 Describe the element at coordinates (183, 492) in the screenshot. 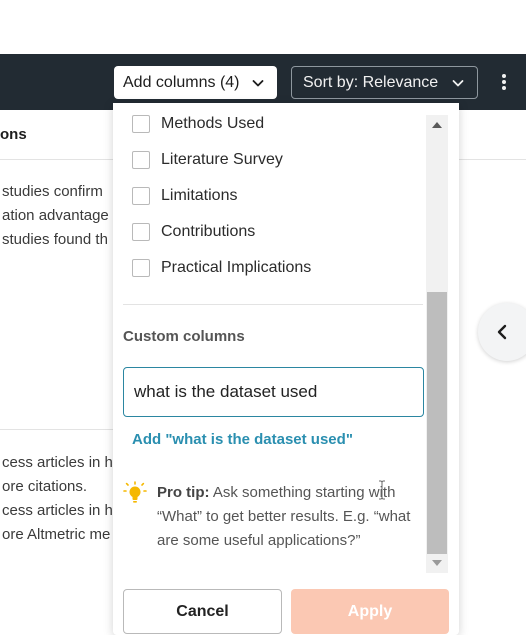

I see `pro-tip-label: Pro tip:` at that location.